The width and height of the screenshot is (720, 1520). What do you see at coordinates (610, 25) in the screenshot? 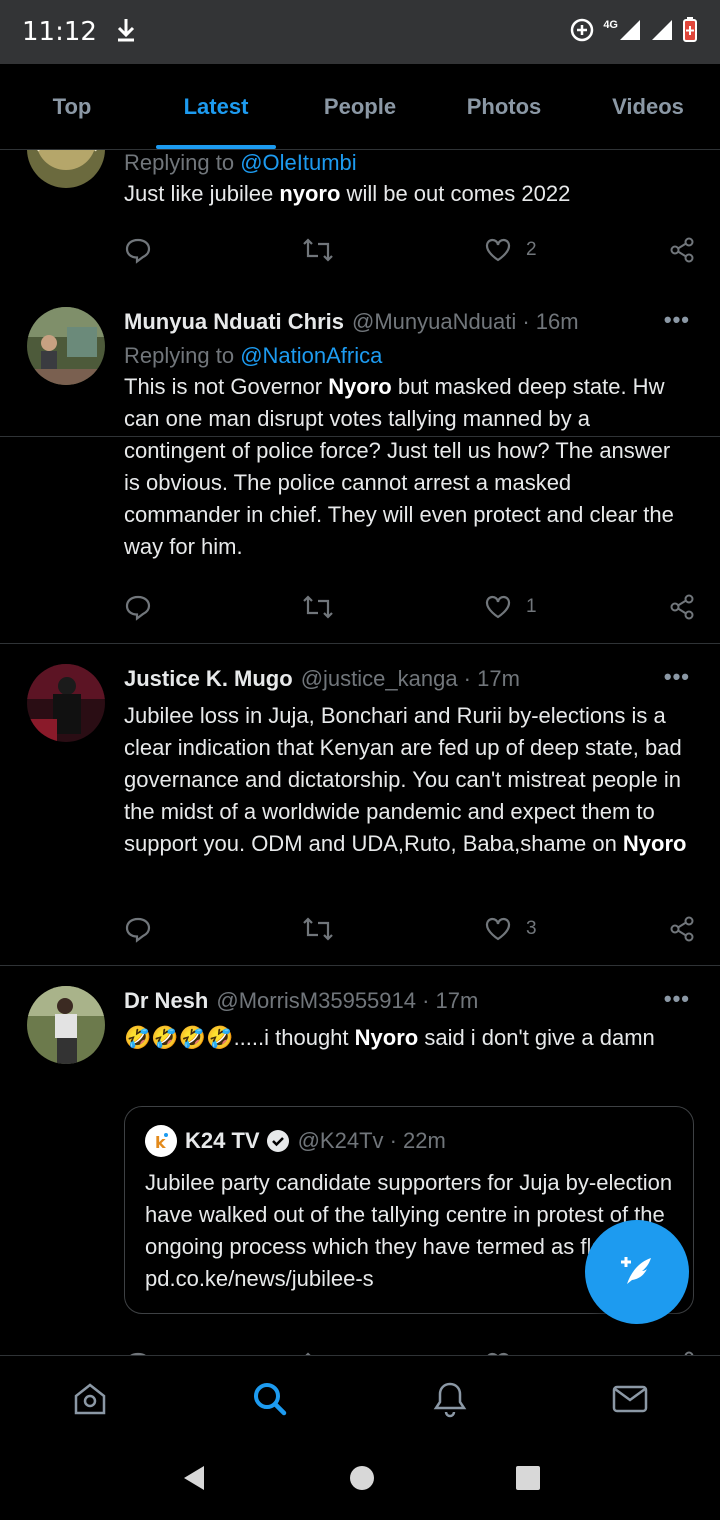
I see `network-type-label: 4G` at bounding box center [610, 25].